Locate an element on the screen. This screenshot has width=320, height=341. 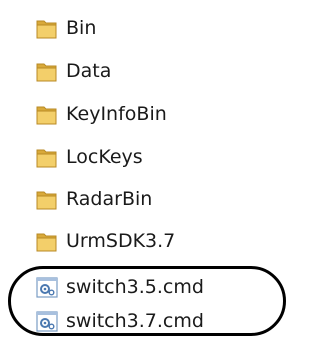
file-name: RadarBin is located at coordinates (109, 199).